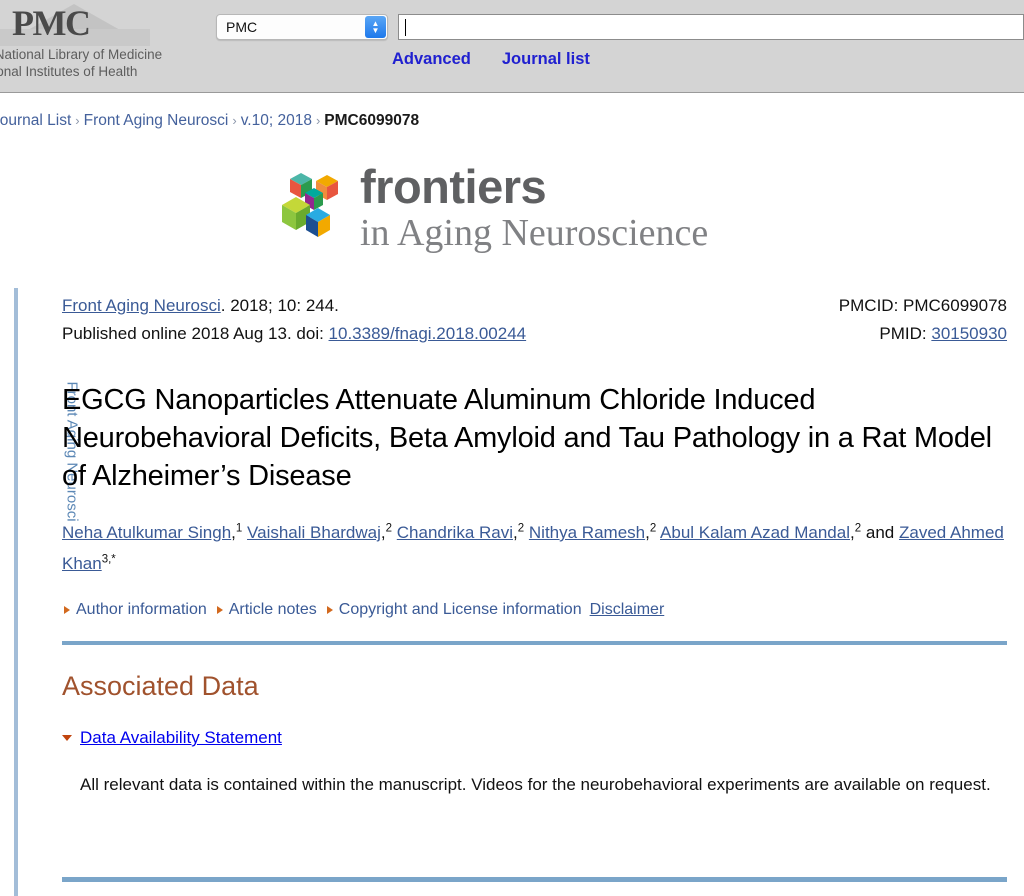  Describe the element at coordinates (273, 609) in the screenshot. I see `article-notes-link: Article notes` at that location.